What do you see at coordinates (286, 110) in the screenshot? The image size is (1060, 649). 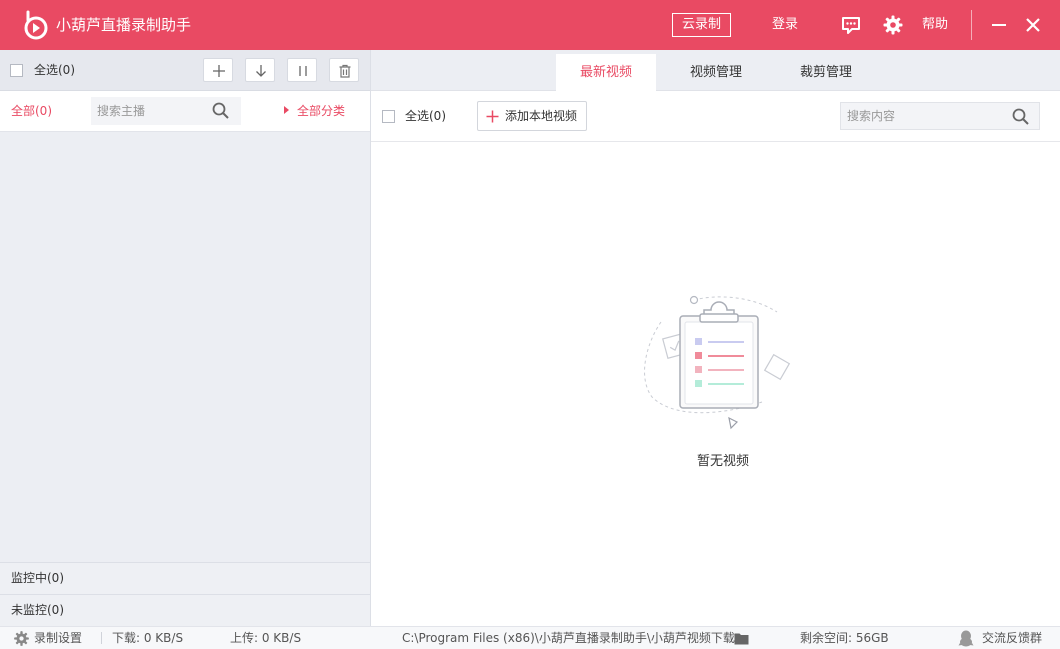 I see `triangle-right-icon` at bounding box center [286, 110].